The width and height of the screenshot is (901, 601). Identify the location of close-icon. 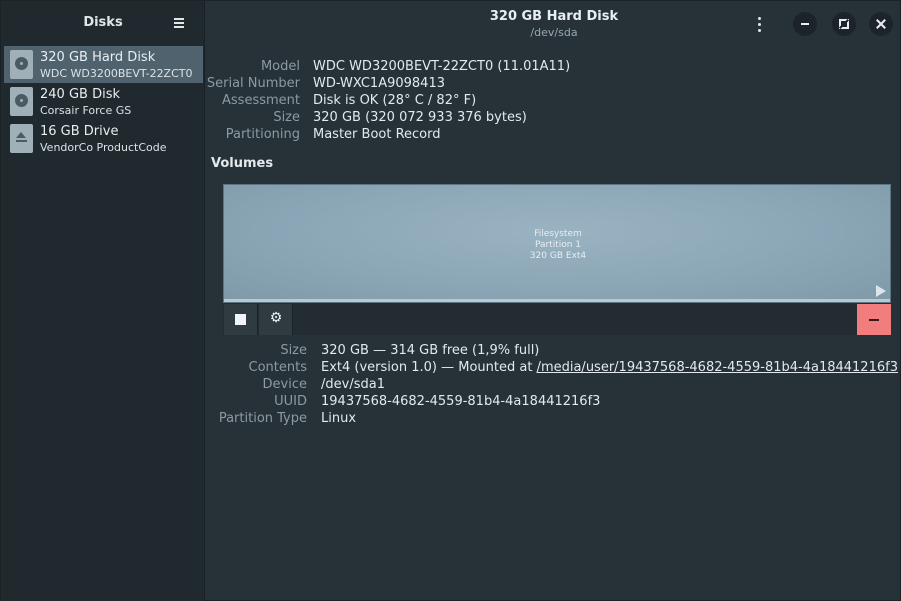
(881, 24).